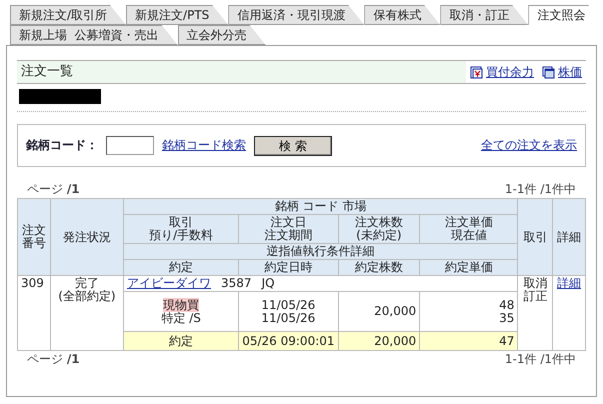 The width and height of the screenshot is (603, 404). Describe the element at coordinates (535, 296) in the screenshot. I see `order-action: 訂正` at that location.